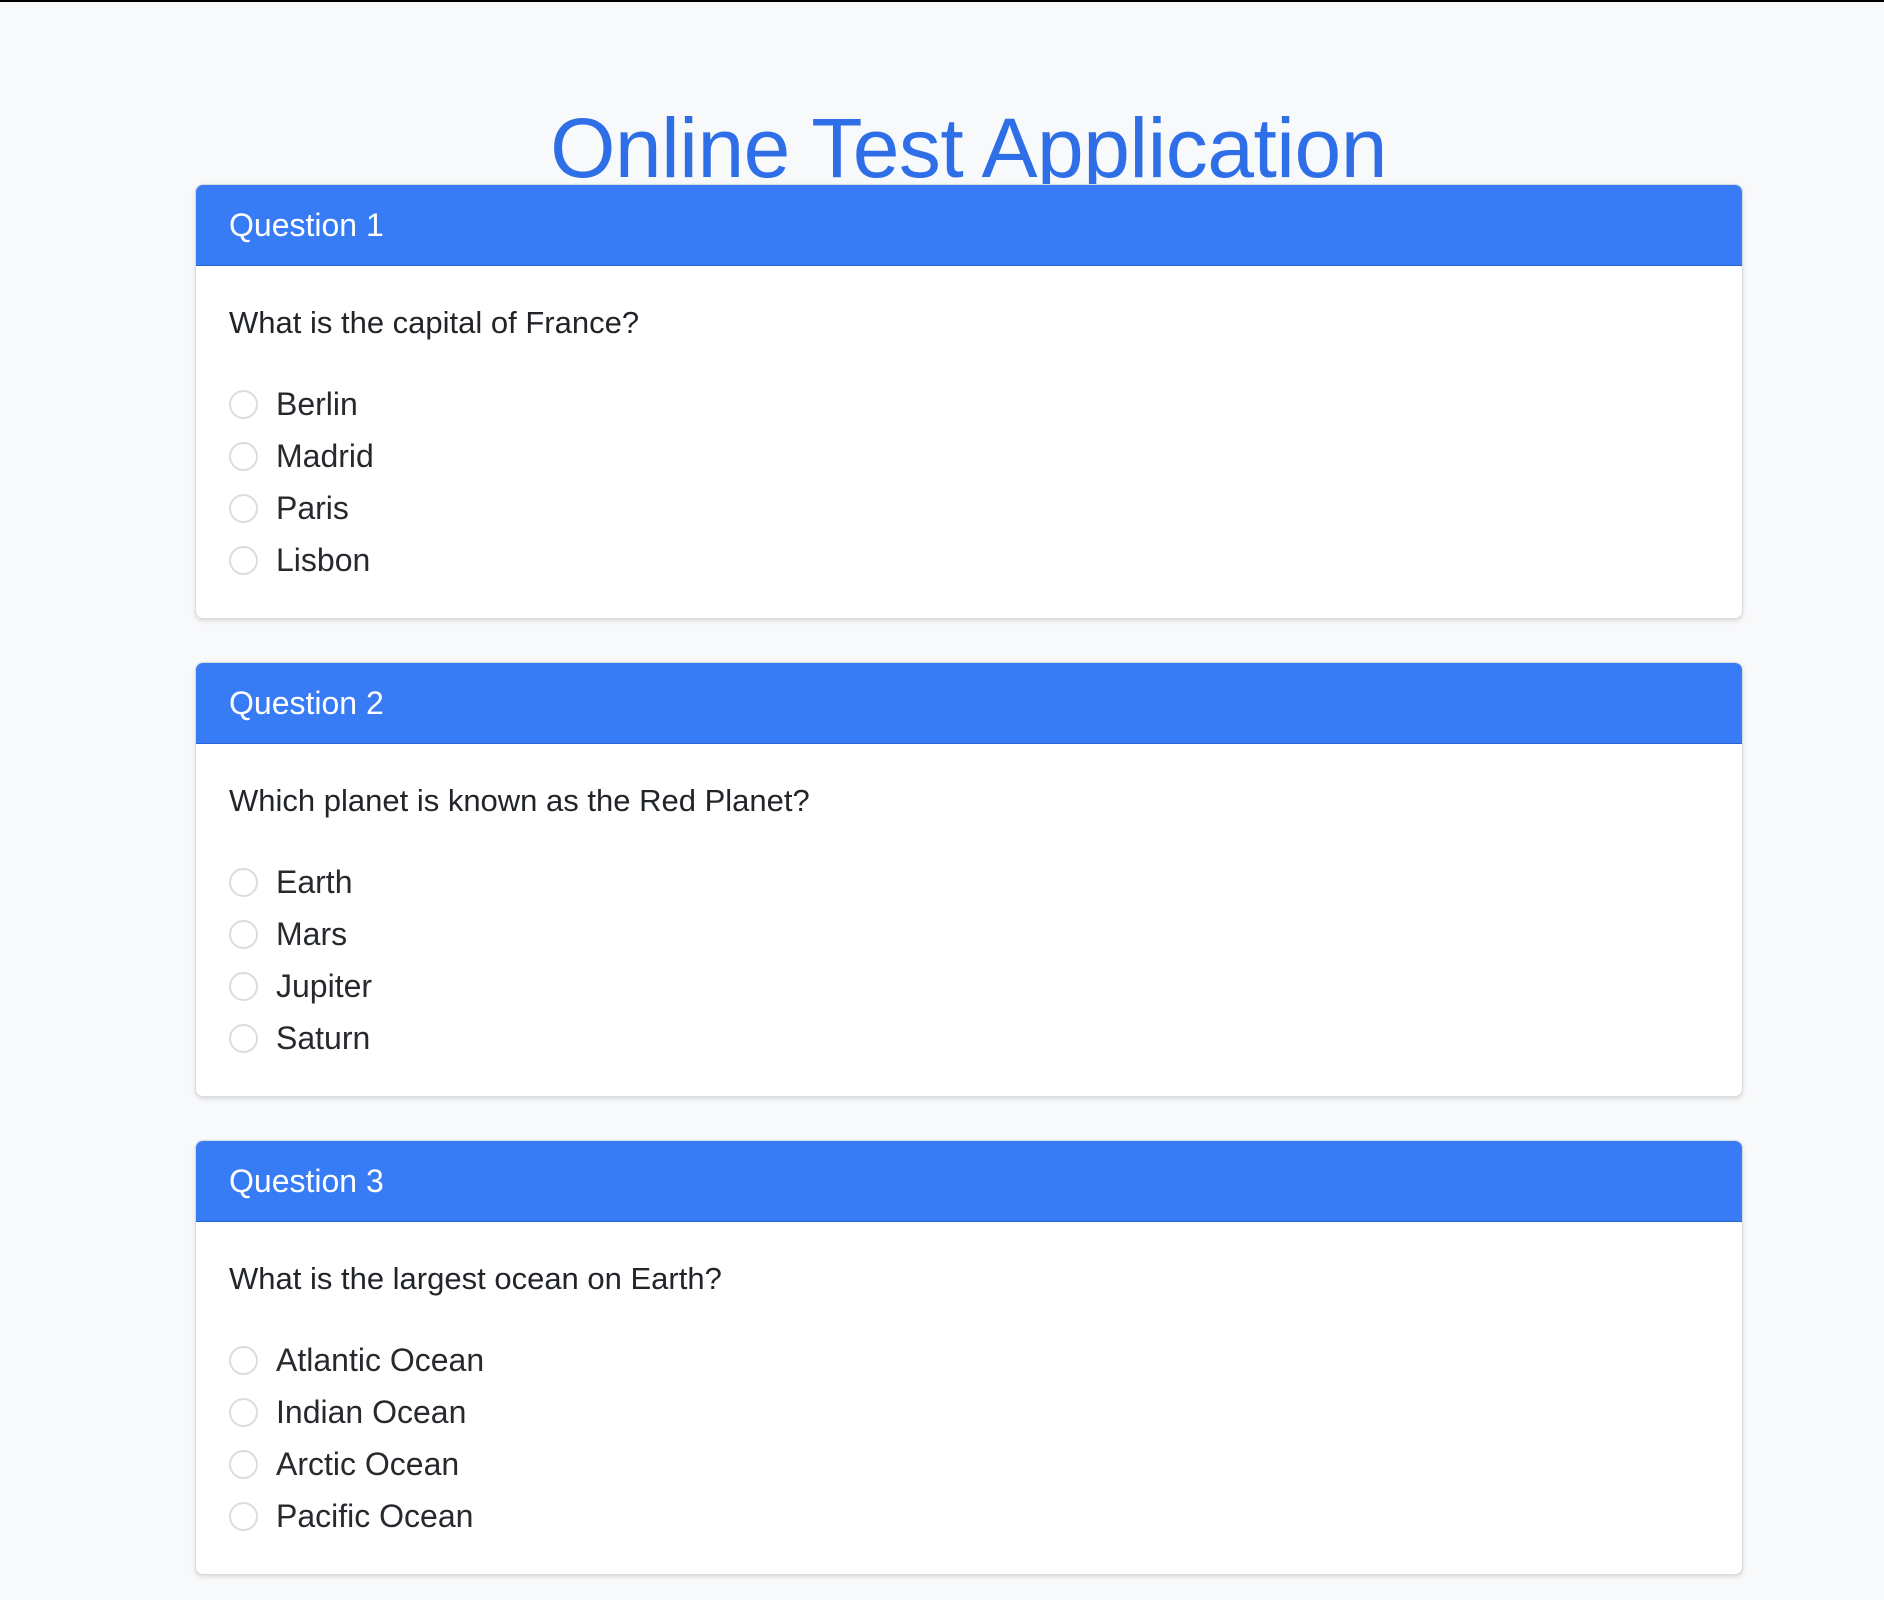  I want to click on answer-label: Atlantic Ocean, so click(380, 1360).